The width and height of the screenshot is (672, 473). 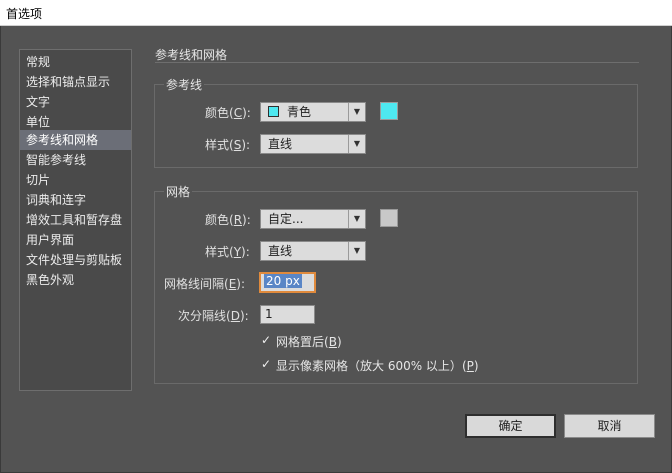 What do you see at coordinates (287, 314) in the screenshot?
I see `grid-subdivision-input: 1` at bounding box center [287, 314].